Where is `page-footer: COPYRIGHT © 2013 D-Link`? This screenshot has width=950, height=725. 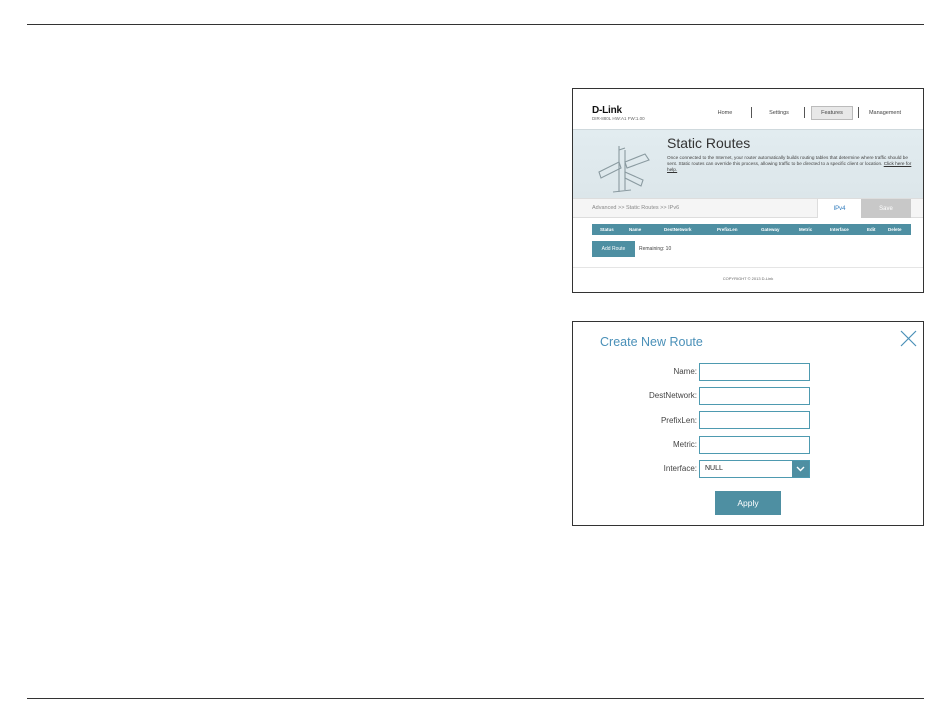
page-footer: COPYRIGHT © 2013 D-Link is located at coordinates (748, 279).